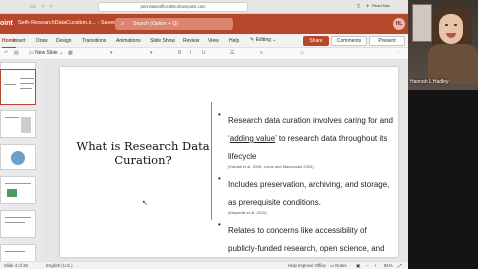 The image size is (478, 269). Describe the element at coordinates (213, 41) in the screenshot. I see `tab-view: View` at that location.